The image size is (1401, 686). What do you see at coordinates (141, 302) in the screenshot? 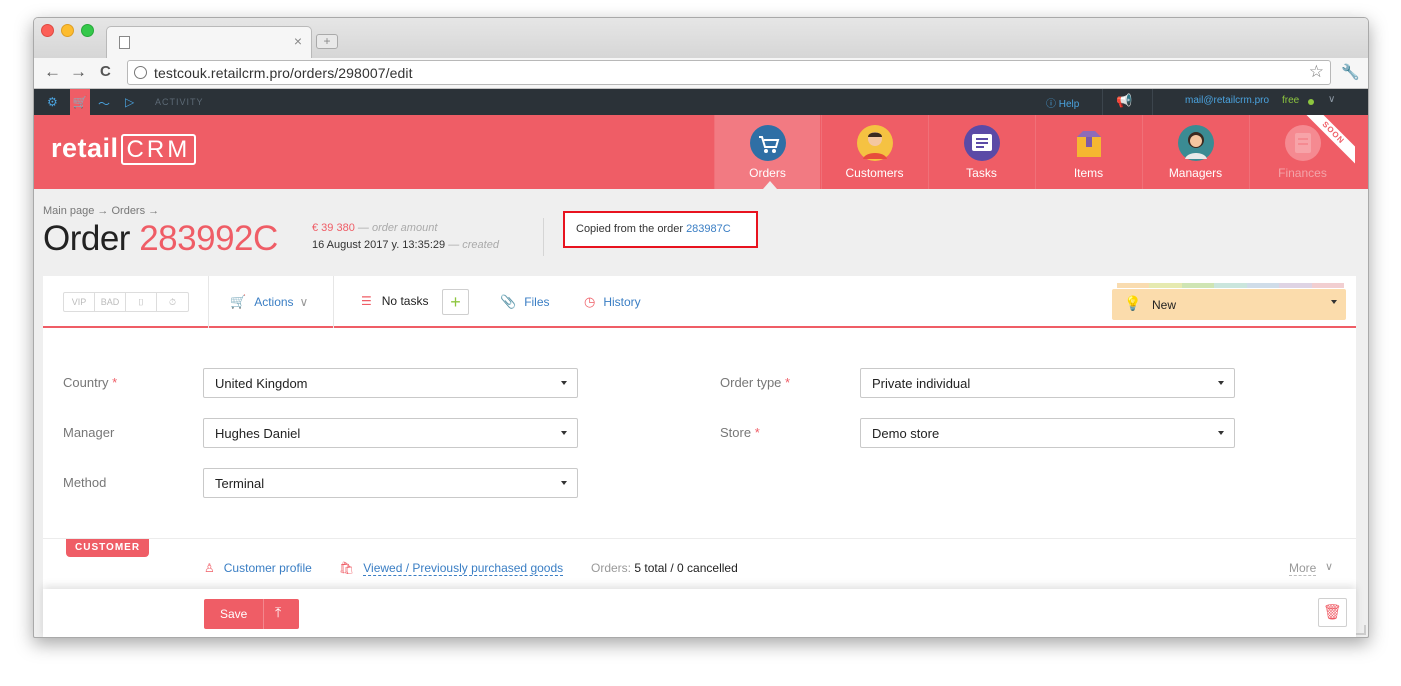
I see `expected-icon: ⌷` at bounding box center [141, 302].